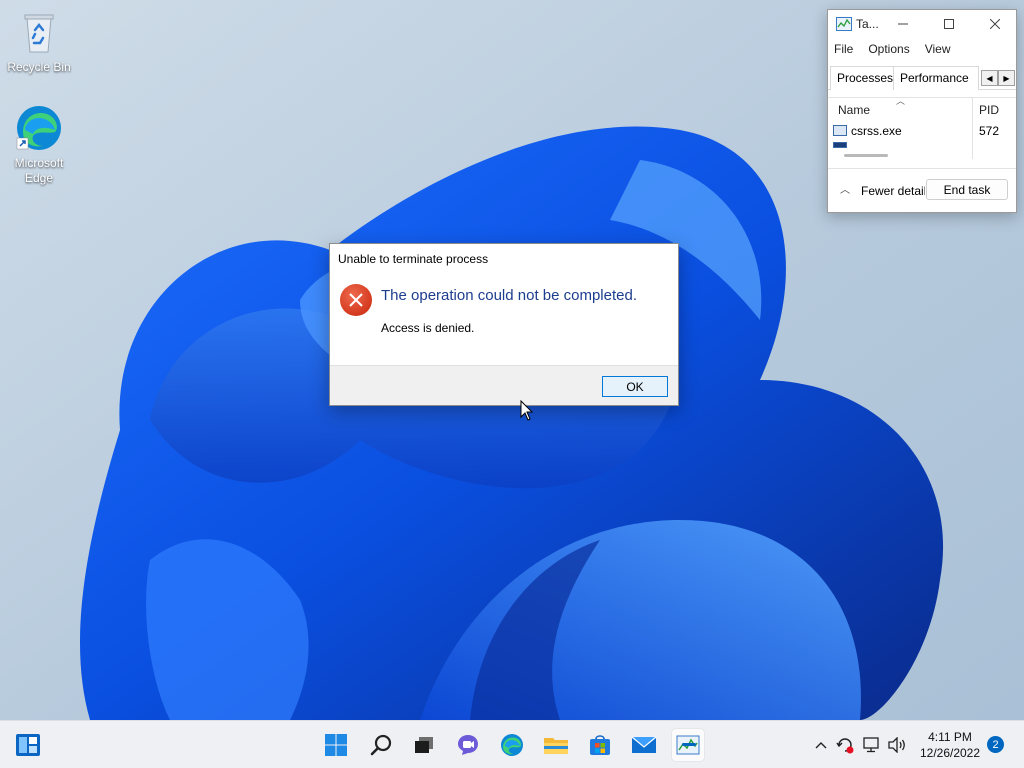 The image size is (1024, 768). I want to click on close-icon, so click(995, 24).